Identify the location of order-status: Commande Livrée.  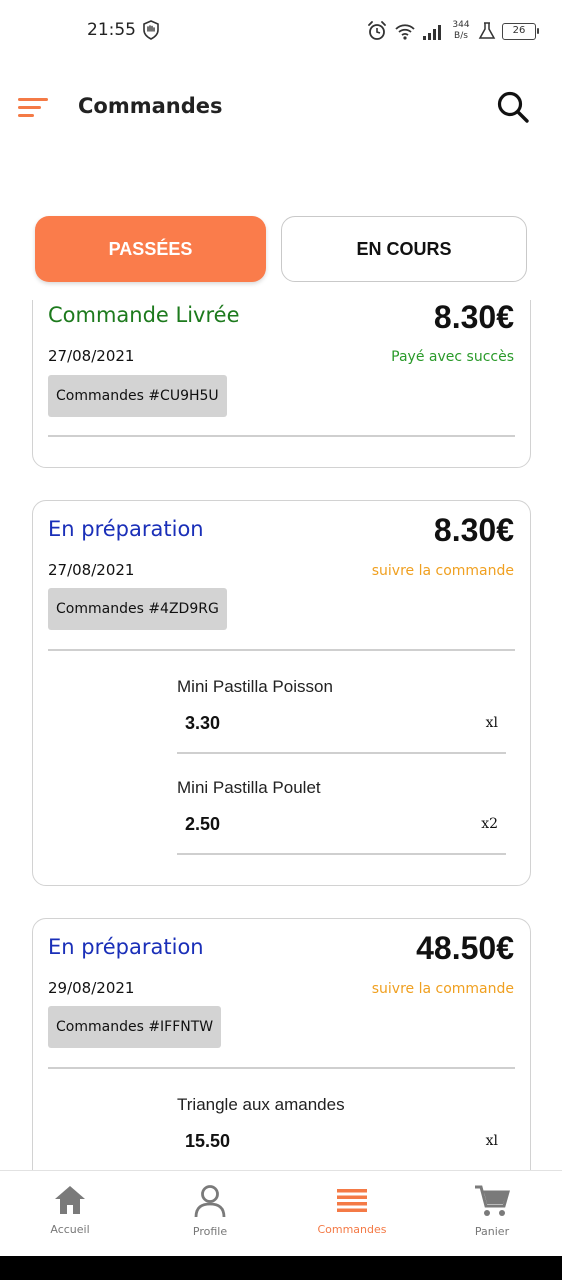
(144, 315).